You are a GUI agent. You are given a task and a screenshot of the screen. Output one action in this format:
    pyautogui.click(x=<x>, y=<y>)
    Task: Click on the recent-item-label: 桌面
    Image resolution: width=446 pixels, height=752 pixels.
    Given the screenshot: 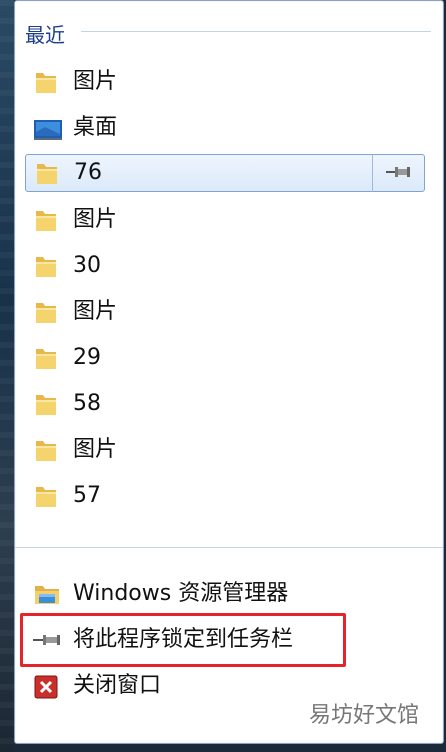 What is the action you would take?
    pyautogui.click(x=95, y=127)
    